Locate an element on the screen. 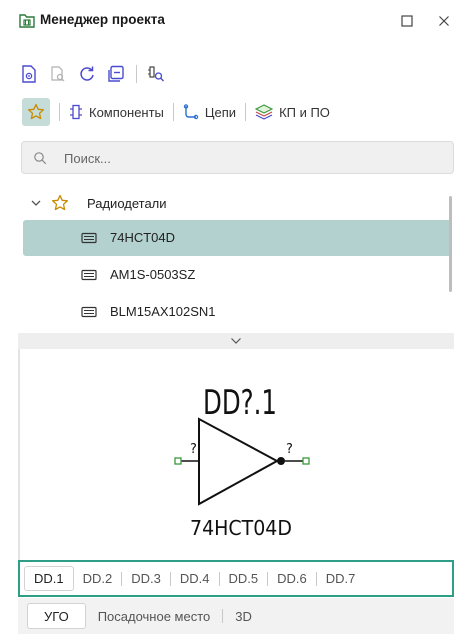  filter-bar: Компоненты Цепи КП и ПО is located at coordinates (176, 112).